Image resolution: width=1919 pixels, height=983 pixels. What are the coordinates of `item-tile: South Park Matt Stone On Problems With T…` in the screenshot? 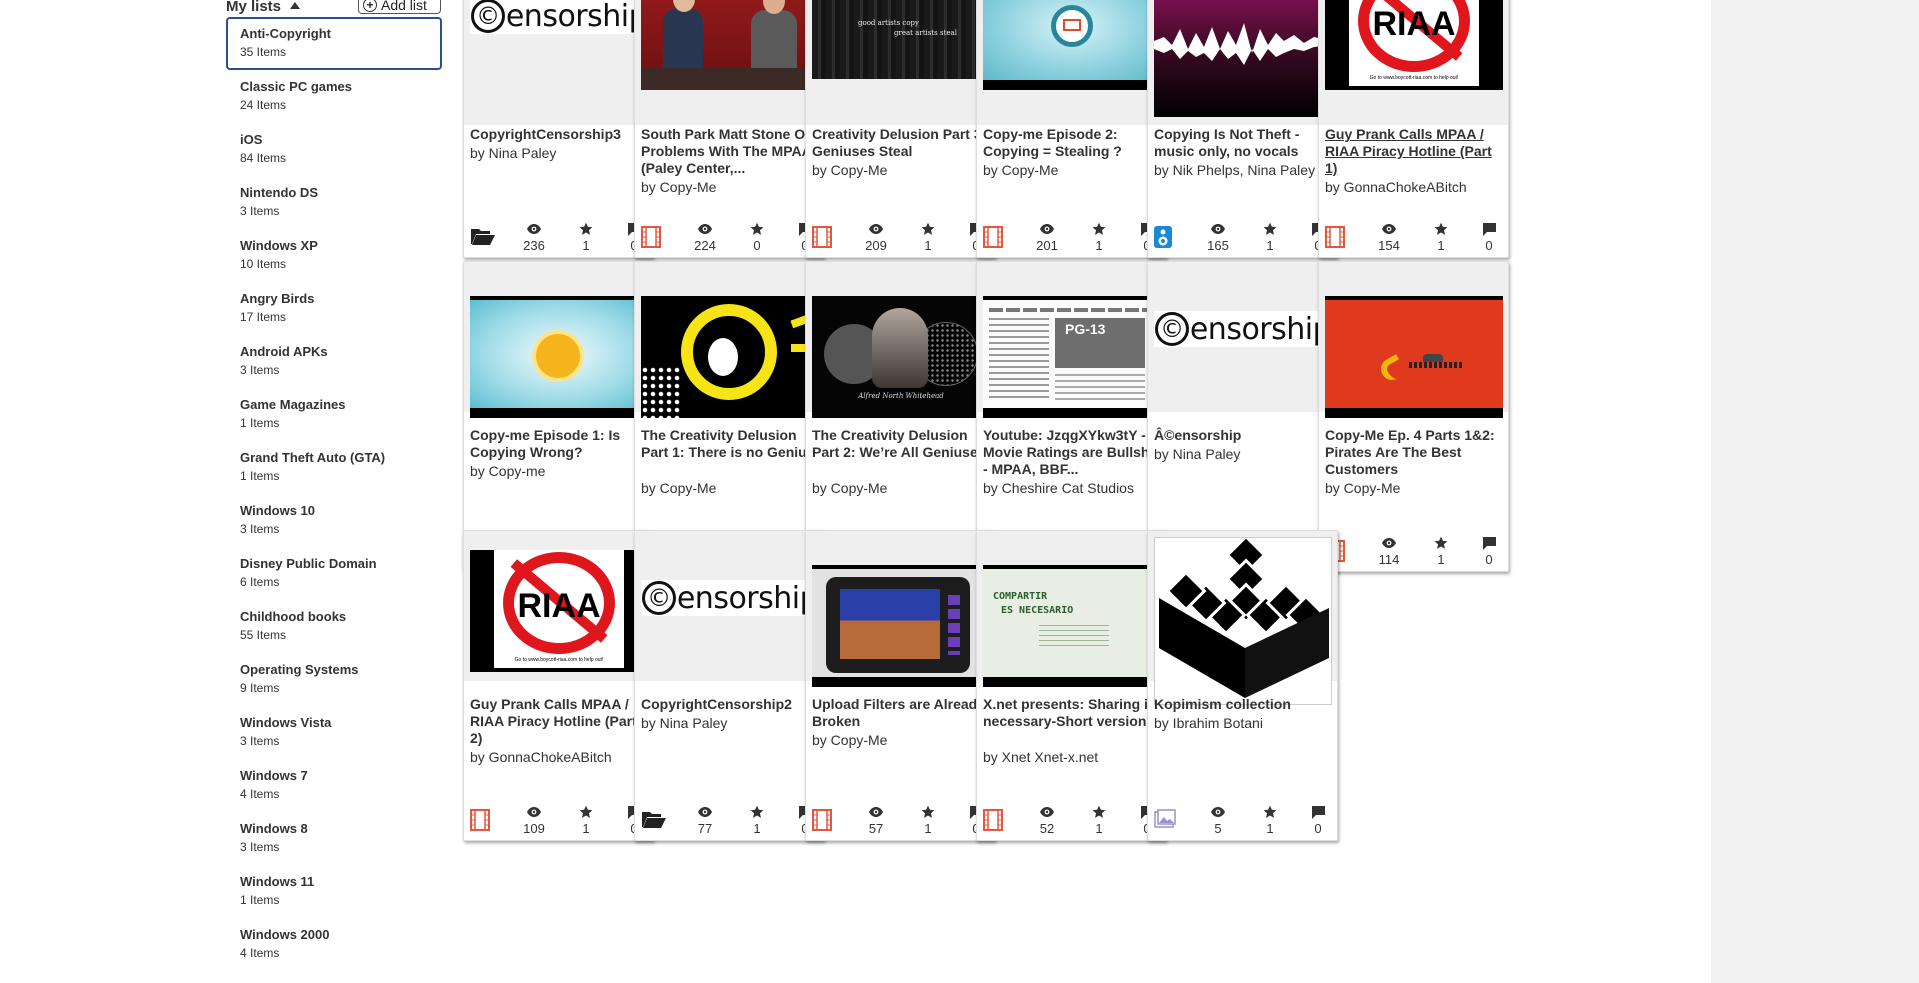 It's located at (729, 129).